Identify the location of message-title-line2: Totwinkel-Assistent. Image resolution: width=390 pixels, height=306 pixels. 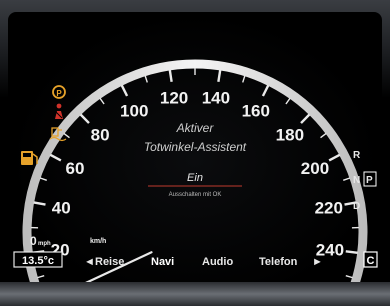
(195, 147).